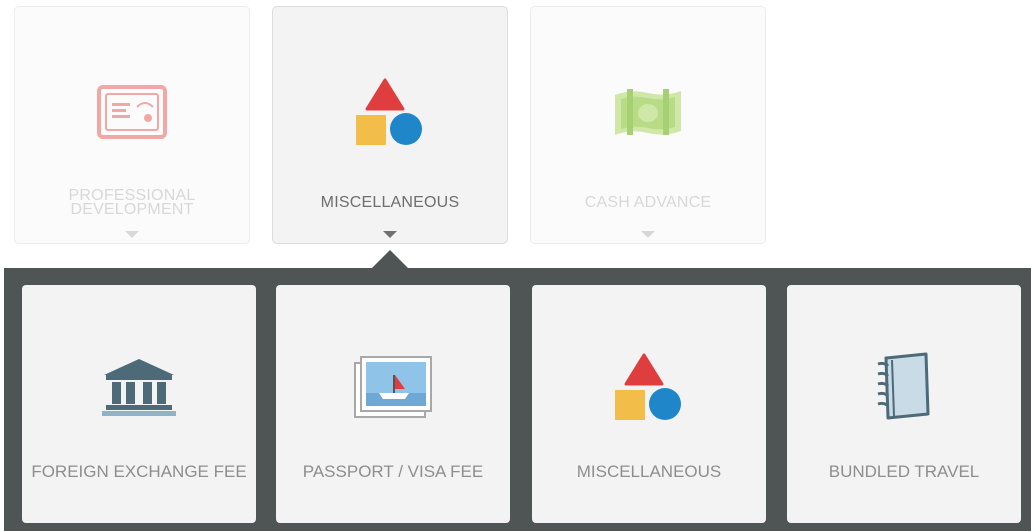 Image resolution: width=1031 pixels, height=531 pixels. Describe the element at coordinates (904, 387) in the screenshot. I see `notebook-icon` at that location.